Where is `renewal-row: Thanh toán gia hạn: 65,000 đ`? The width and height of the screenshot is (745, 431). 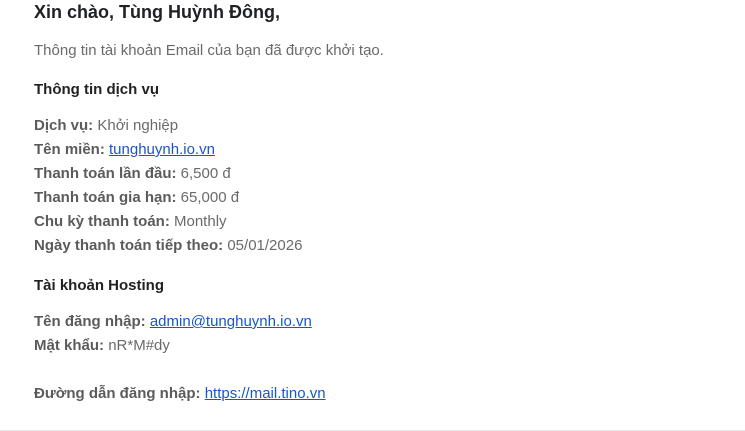 renewal-row: Thanh toán gia hạn: 65,000 đ is located at coordinates (168, 198).